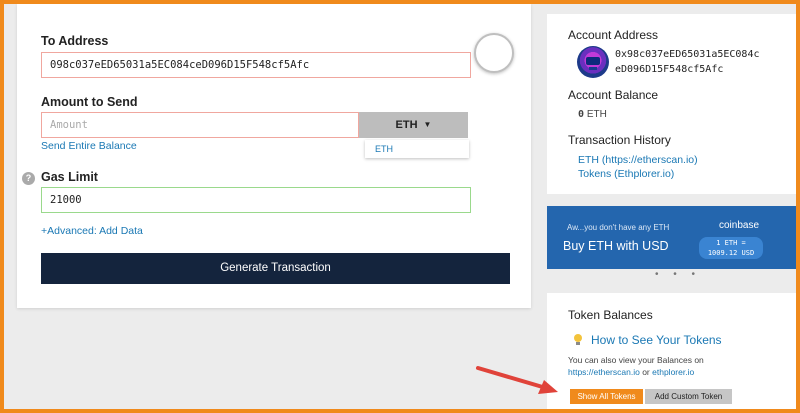 The width and height of the screenshot is (800, 413). What do you see at coordinates (89, 102) in the screenshot?
I see `amount-label: Amount to Send` at bounding box center [89, 102].